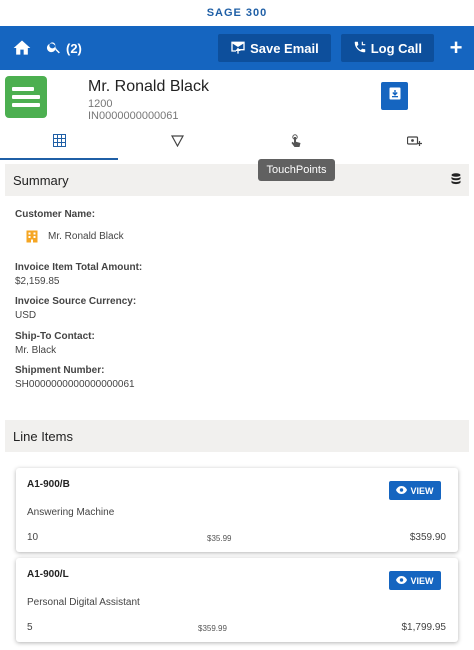  I want to click on item-description: Personal Digital Assistant, so click(83, 602).